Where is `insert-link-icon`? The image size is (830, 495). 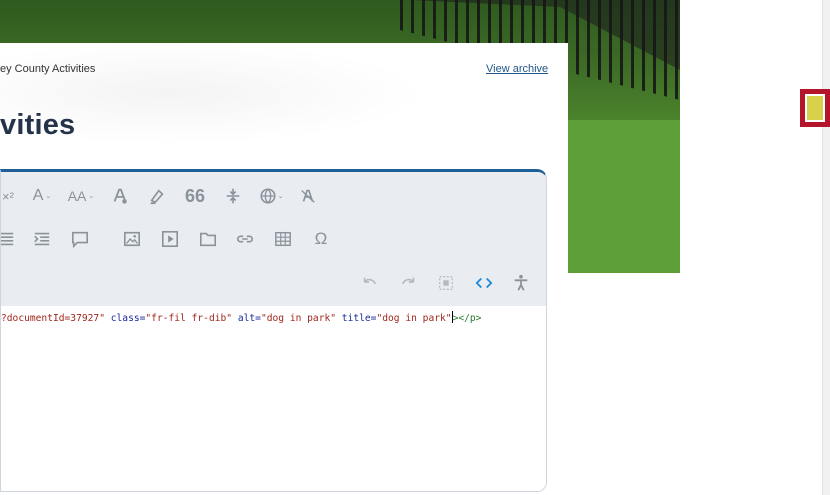 insert-link-icon is located at coordinates (245, 239).